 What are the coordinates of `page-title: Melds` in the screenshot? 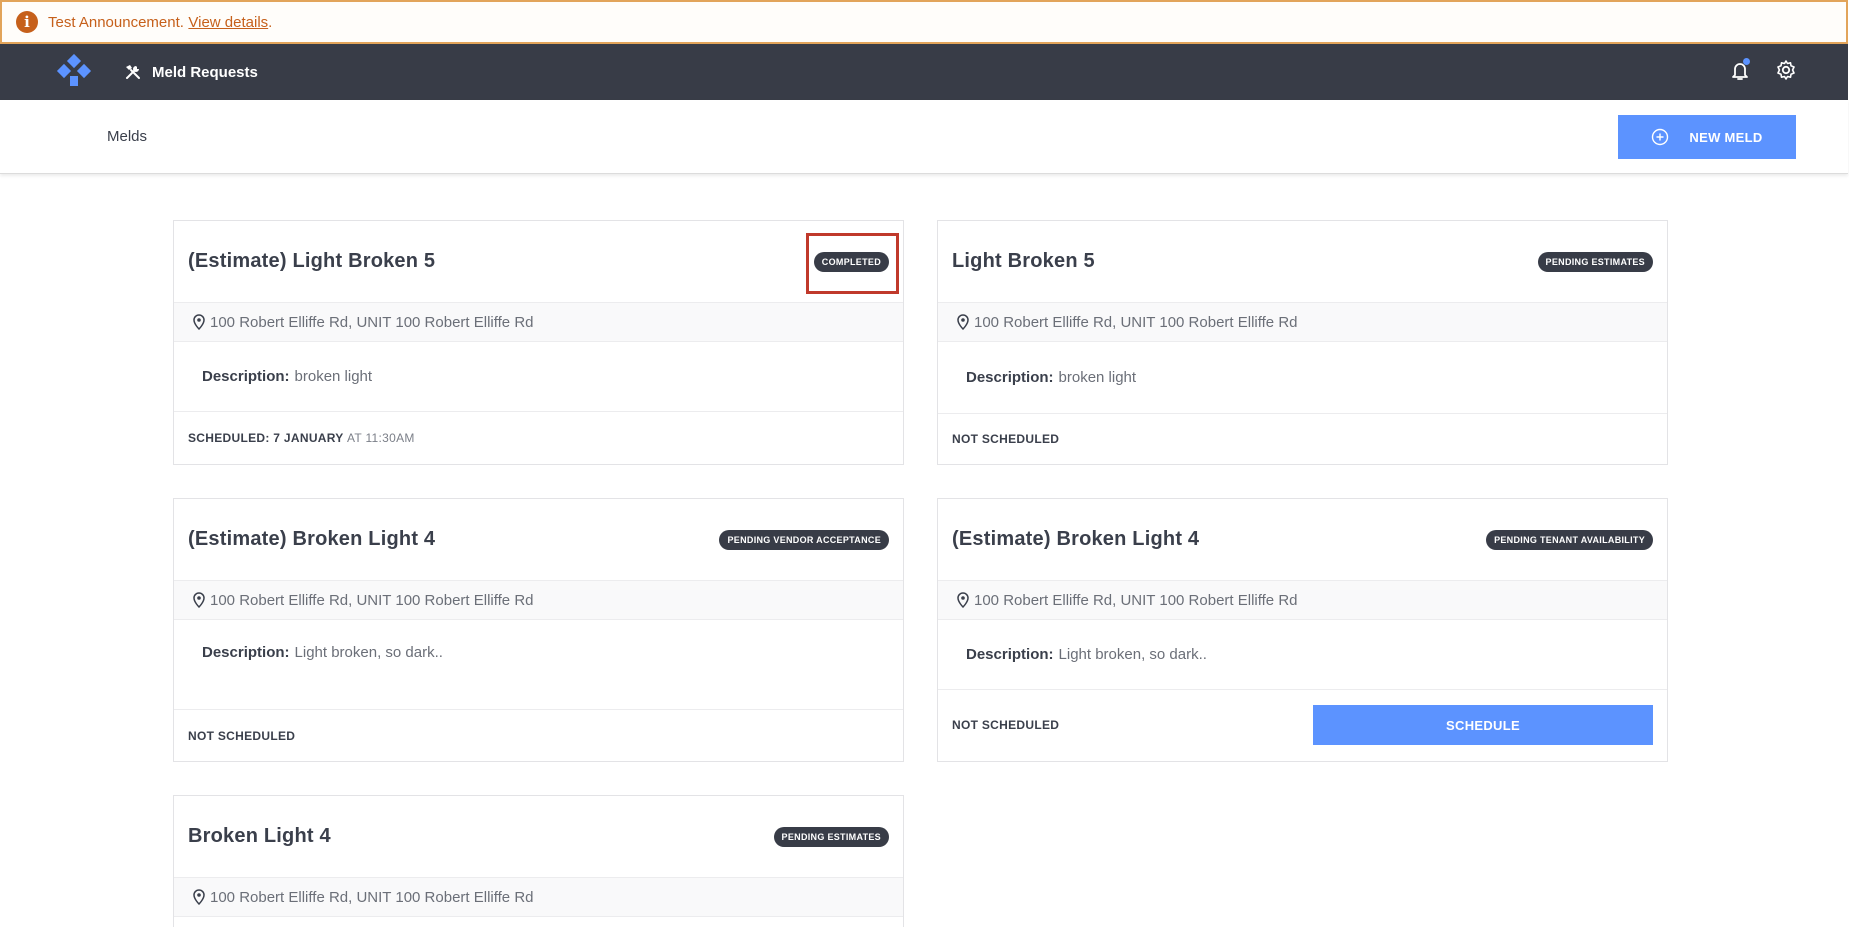 It's located at (127, 136).